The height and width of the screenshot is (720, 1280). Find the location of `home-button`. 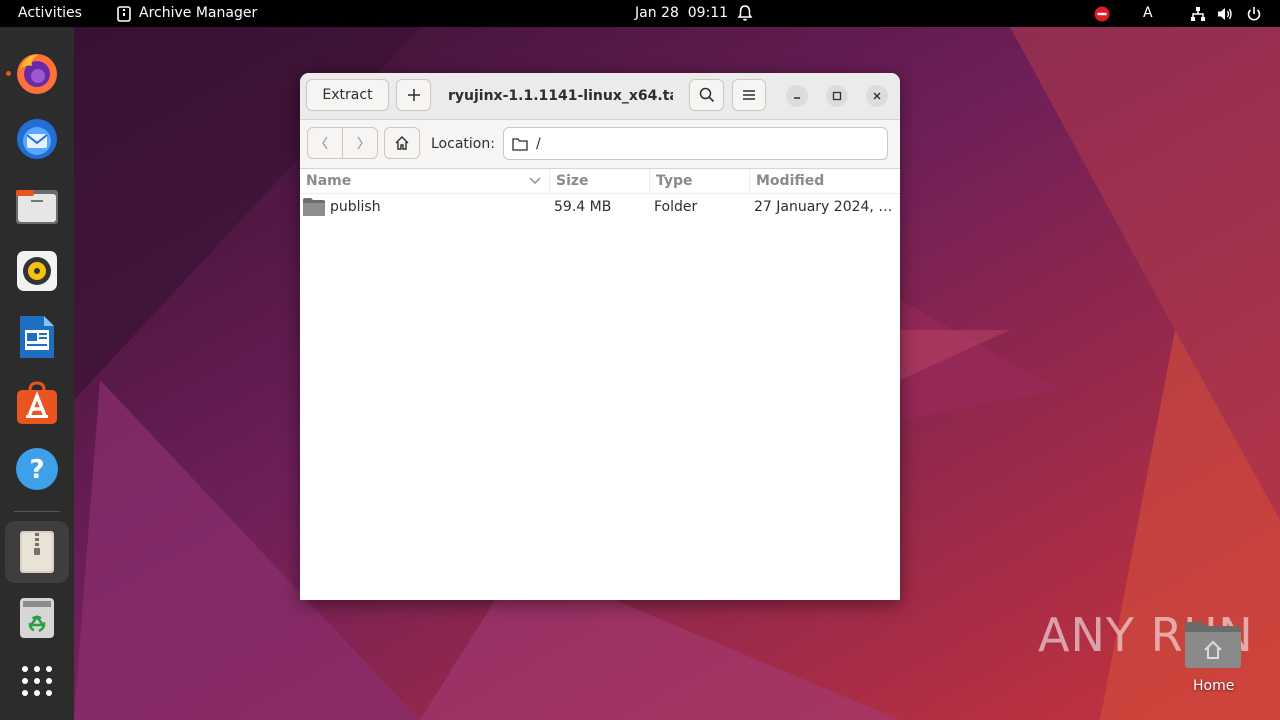

home-button is located at coordinates (402, 143).